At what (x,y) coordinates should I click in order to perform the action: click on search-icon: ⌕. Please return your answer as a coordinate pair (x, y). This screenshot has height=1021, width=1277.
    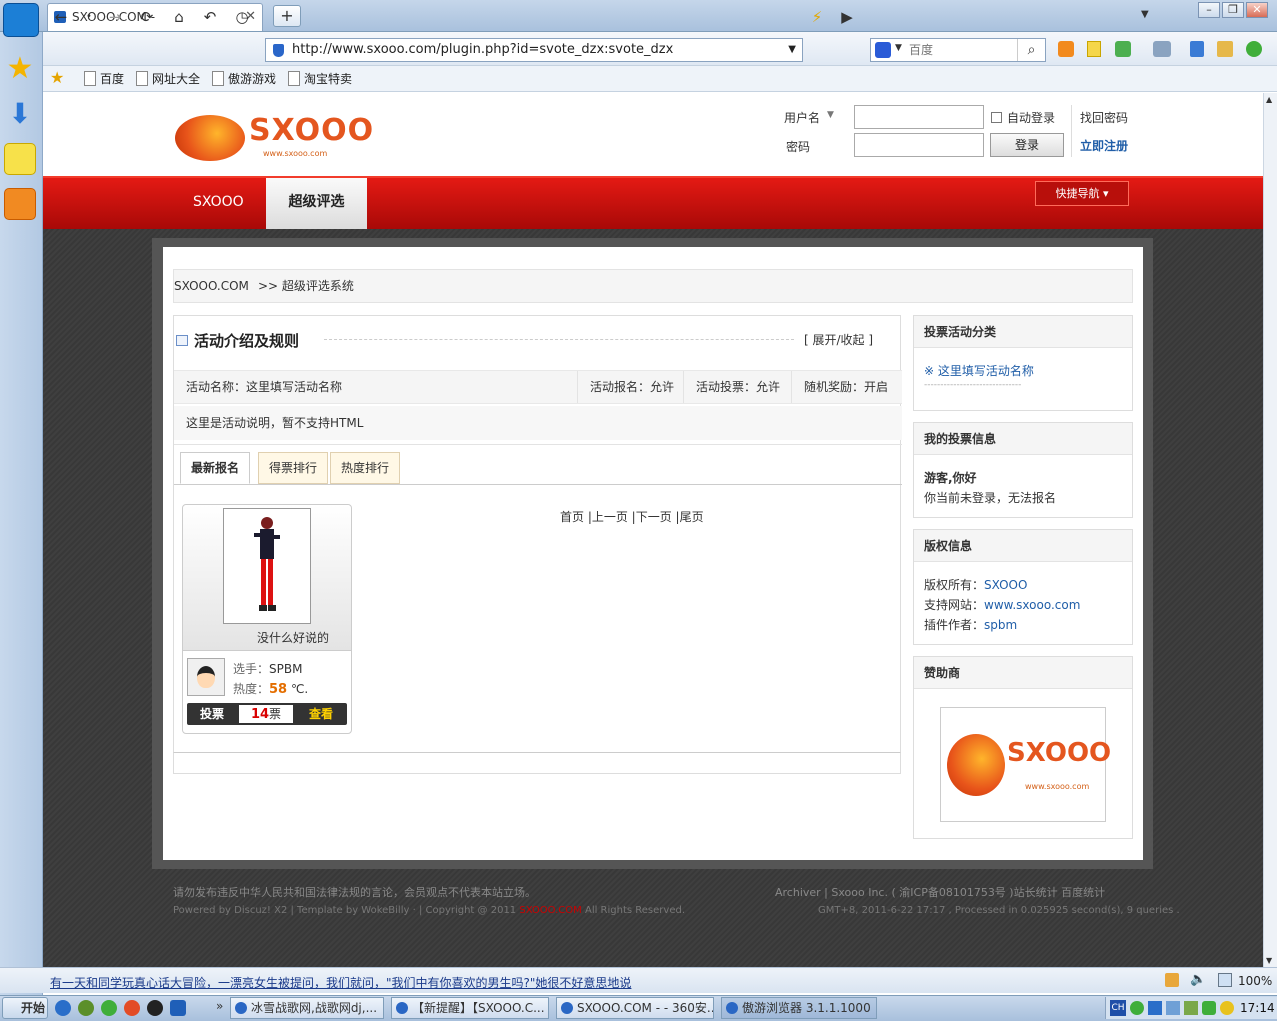
    Looking at the image, I should click on (1031, 50).